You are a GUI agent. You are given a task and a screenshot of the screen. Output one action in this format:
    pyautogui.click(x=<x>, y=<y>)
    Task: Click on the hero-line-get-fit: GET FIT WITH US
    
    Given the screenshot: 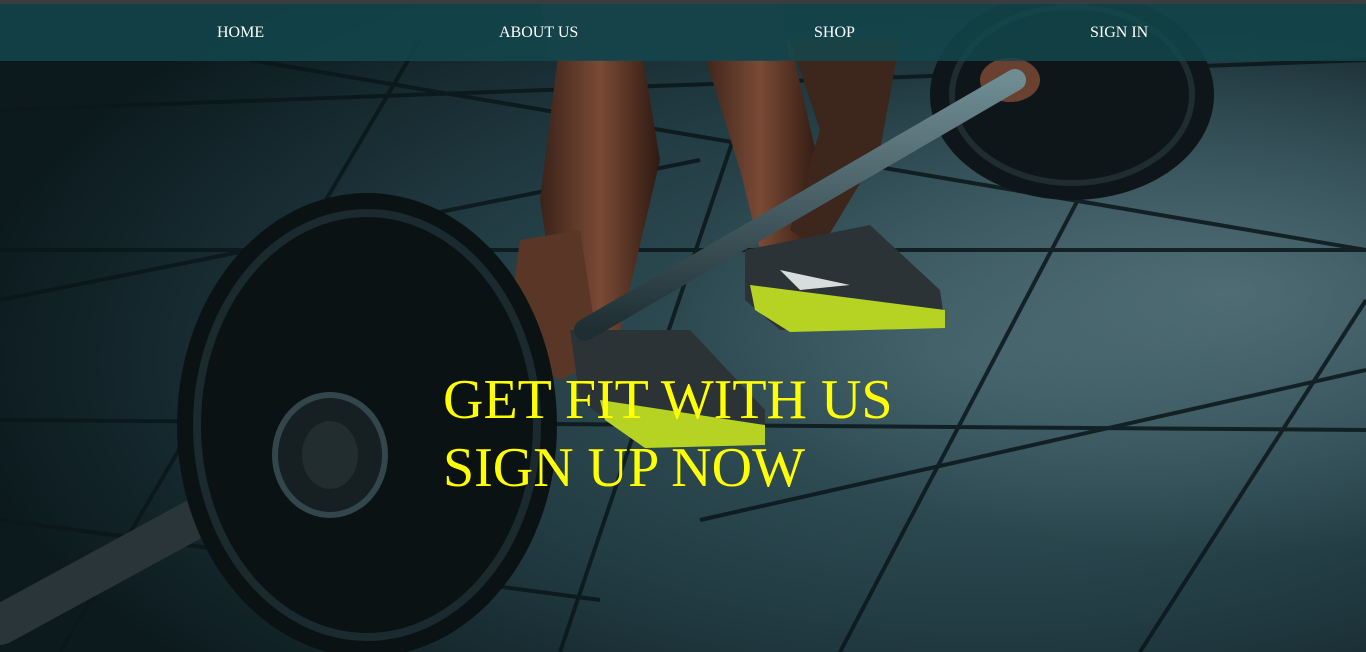 What is the action you would take?
    pyautogui.click(x=668, y=400)
    